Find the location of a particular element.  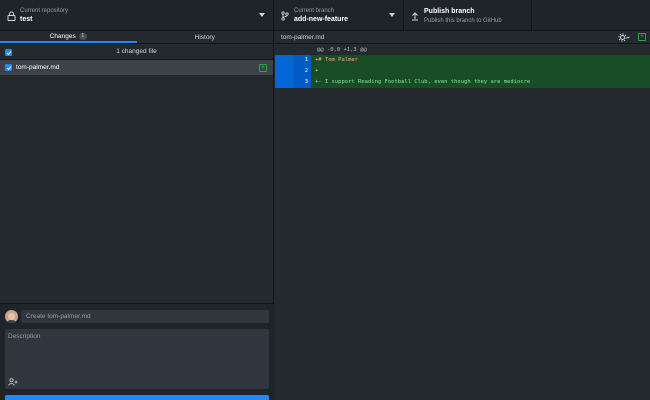

line-number: 3 is located at coordinates (306, 82).